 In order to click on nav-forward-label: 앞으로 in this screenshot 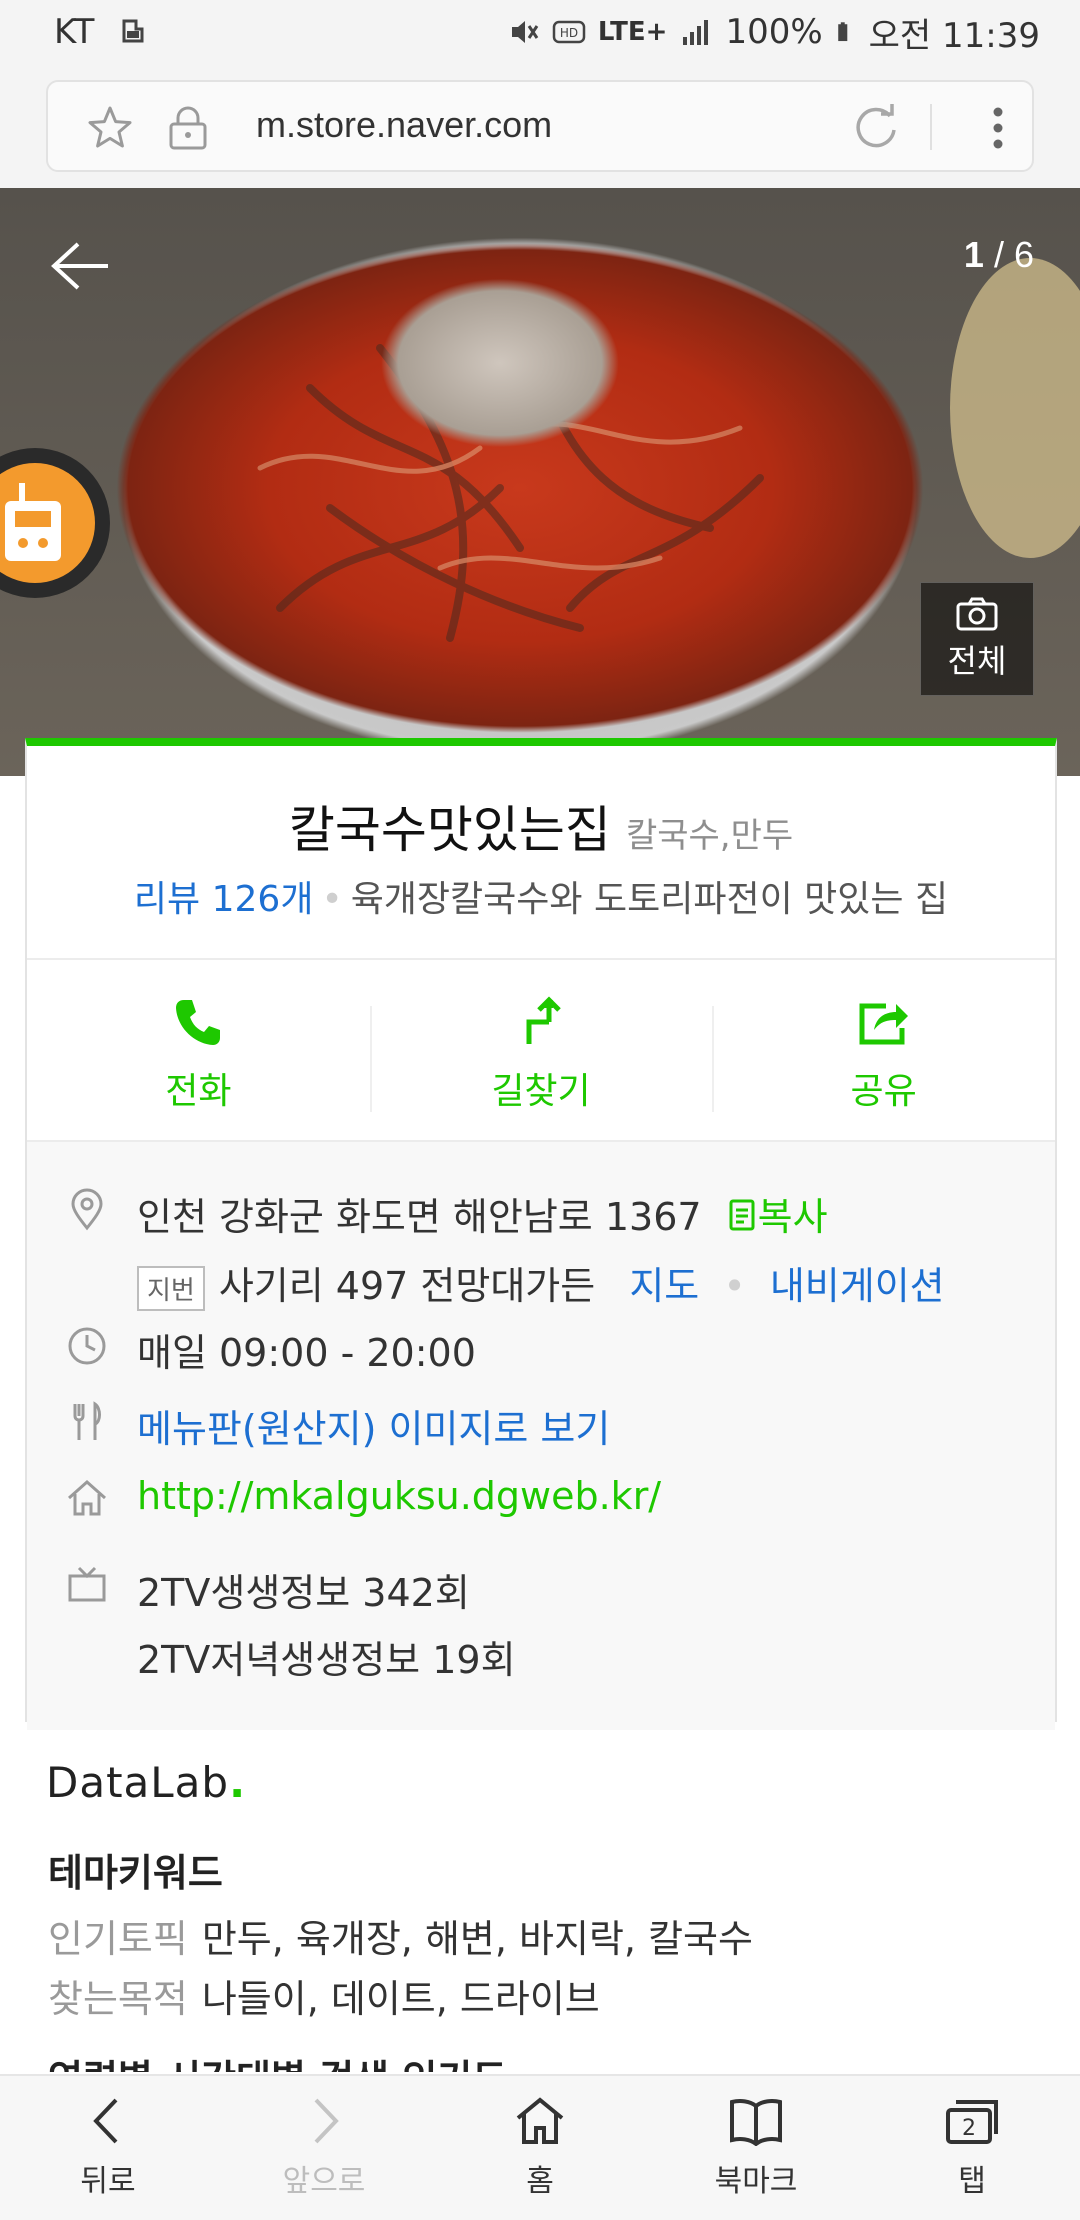, I will do `click(324, 2181)`.